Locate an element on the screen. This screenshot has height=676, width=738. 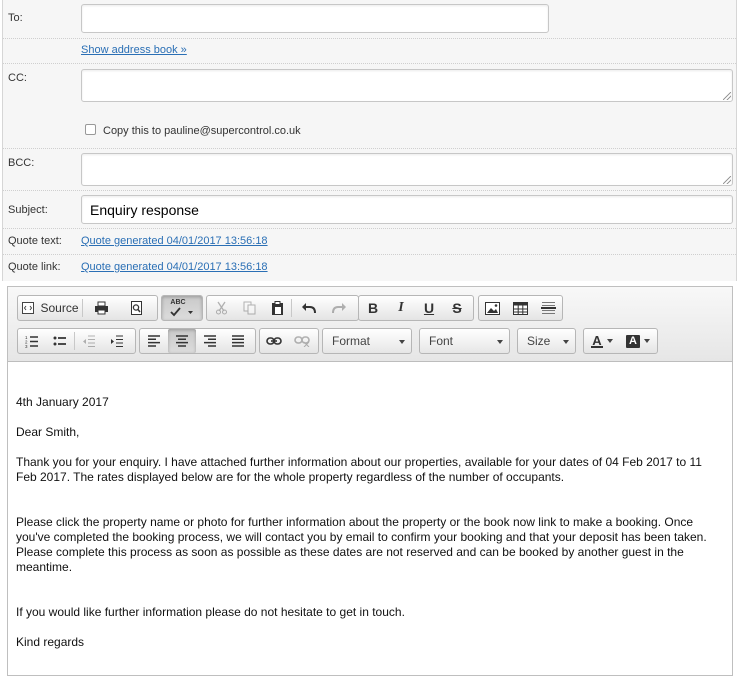
text-color-button: A is located at coordinates (602, 341).